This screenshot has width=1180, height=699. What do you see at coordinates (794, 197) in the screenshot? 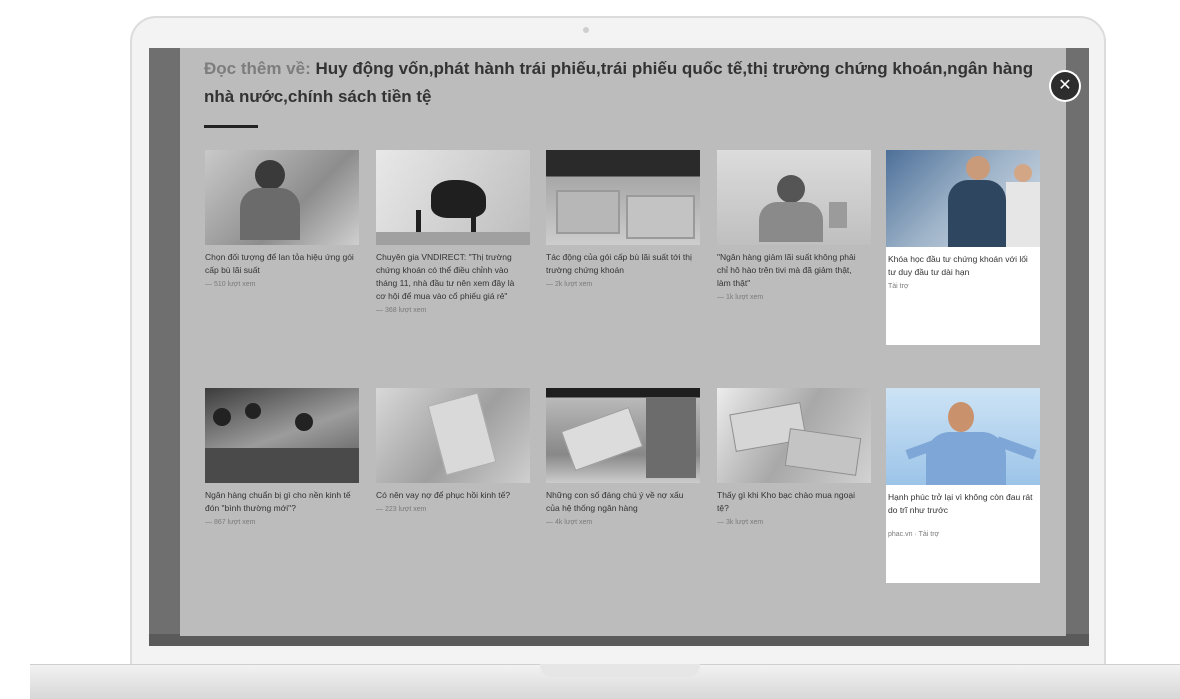
I see `official-portrait-icon` at bounding box center [794, 197].